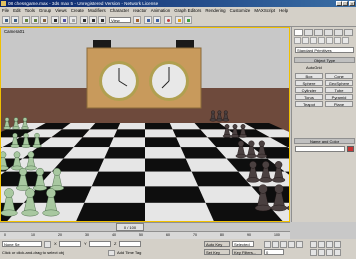 The image size is (356, 259). I want to click on geometry-icon, so click(297, 40).